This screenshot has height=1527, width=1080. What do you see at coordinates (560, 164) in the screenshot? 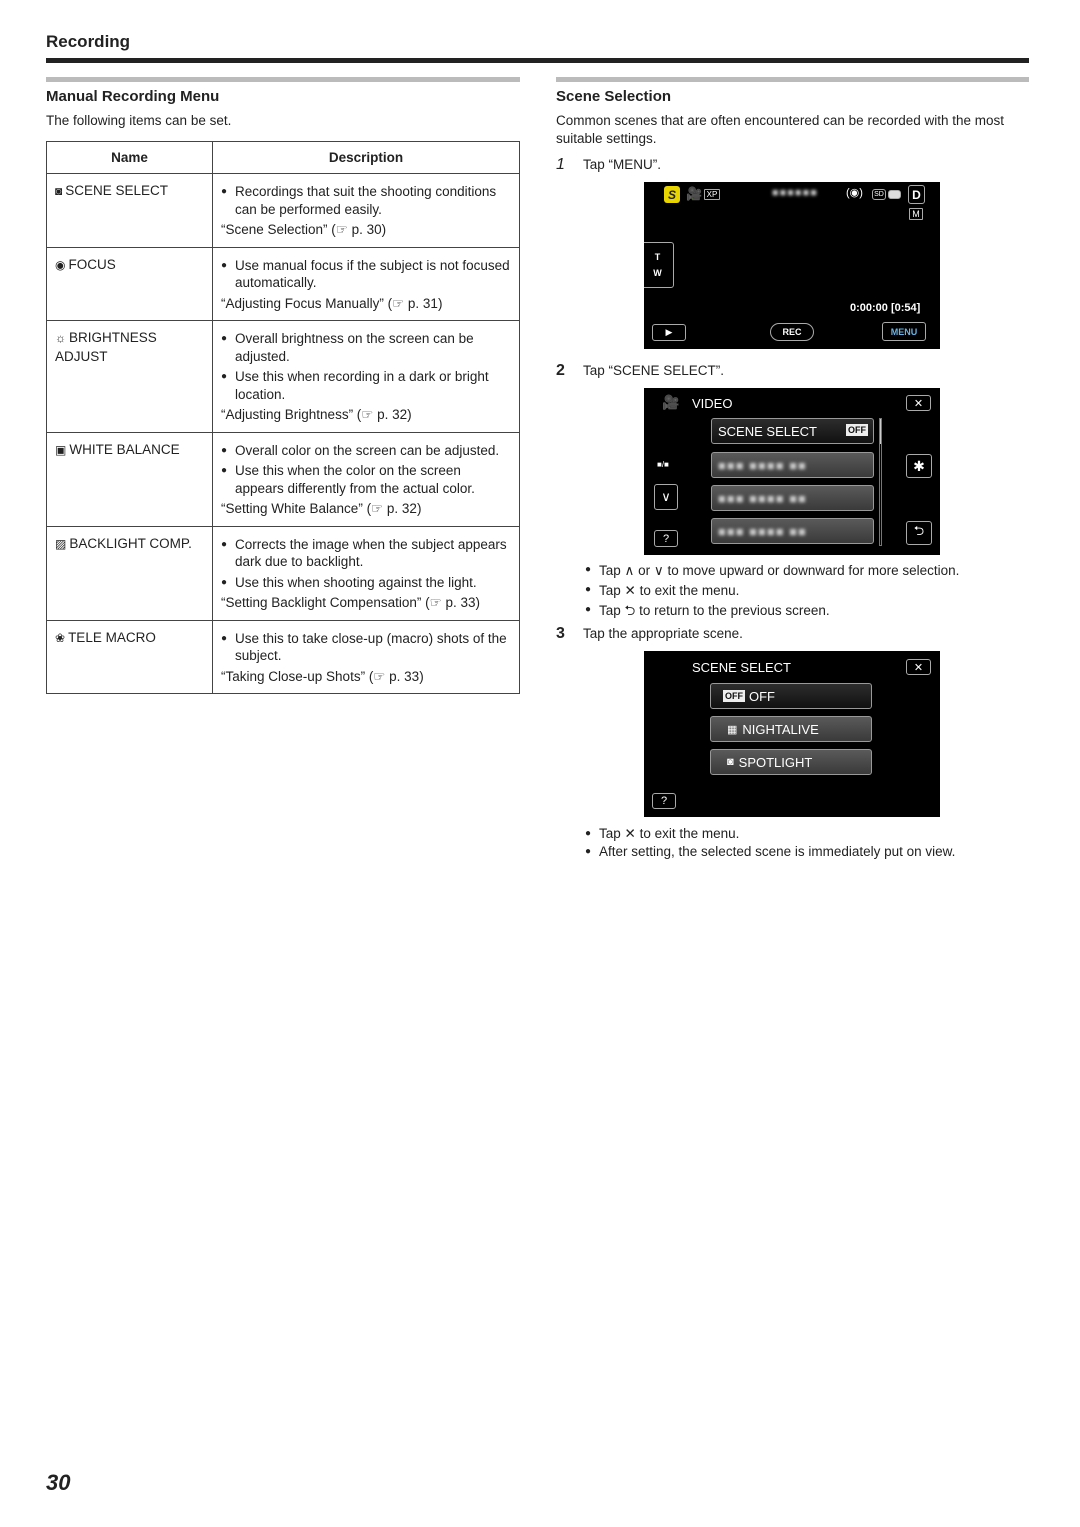
I see `step-number: 1` at bounding box center [560, 164].